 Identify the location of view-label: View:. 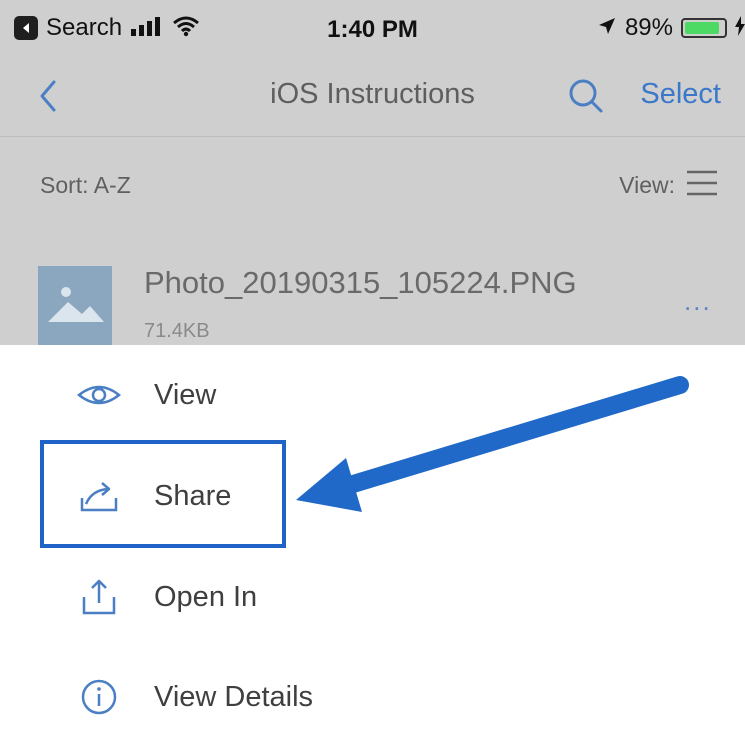
(647, 185).